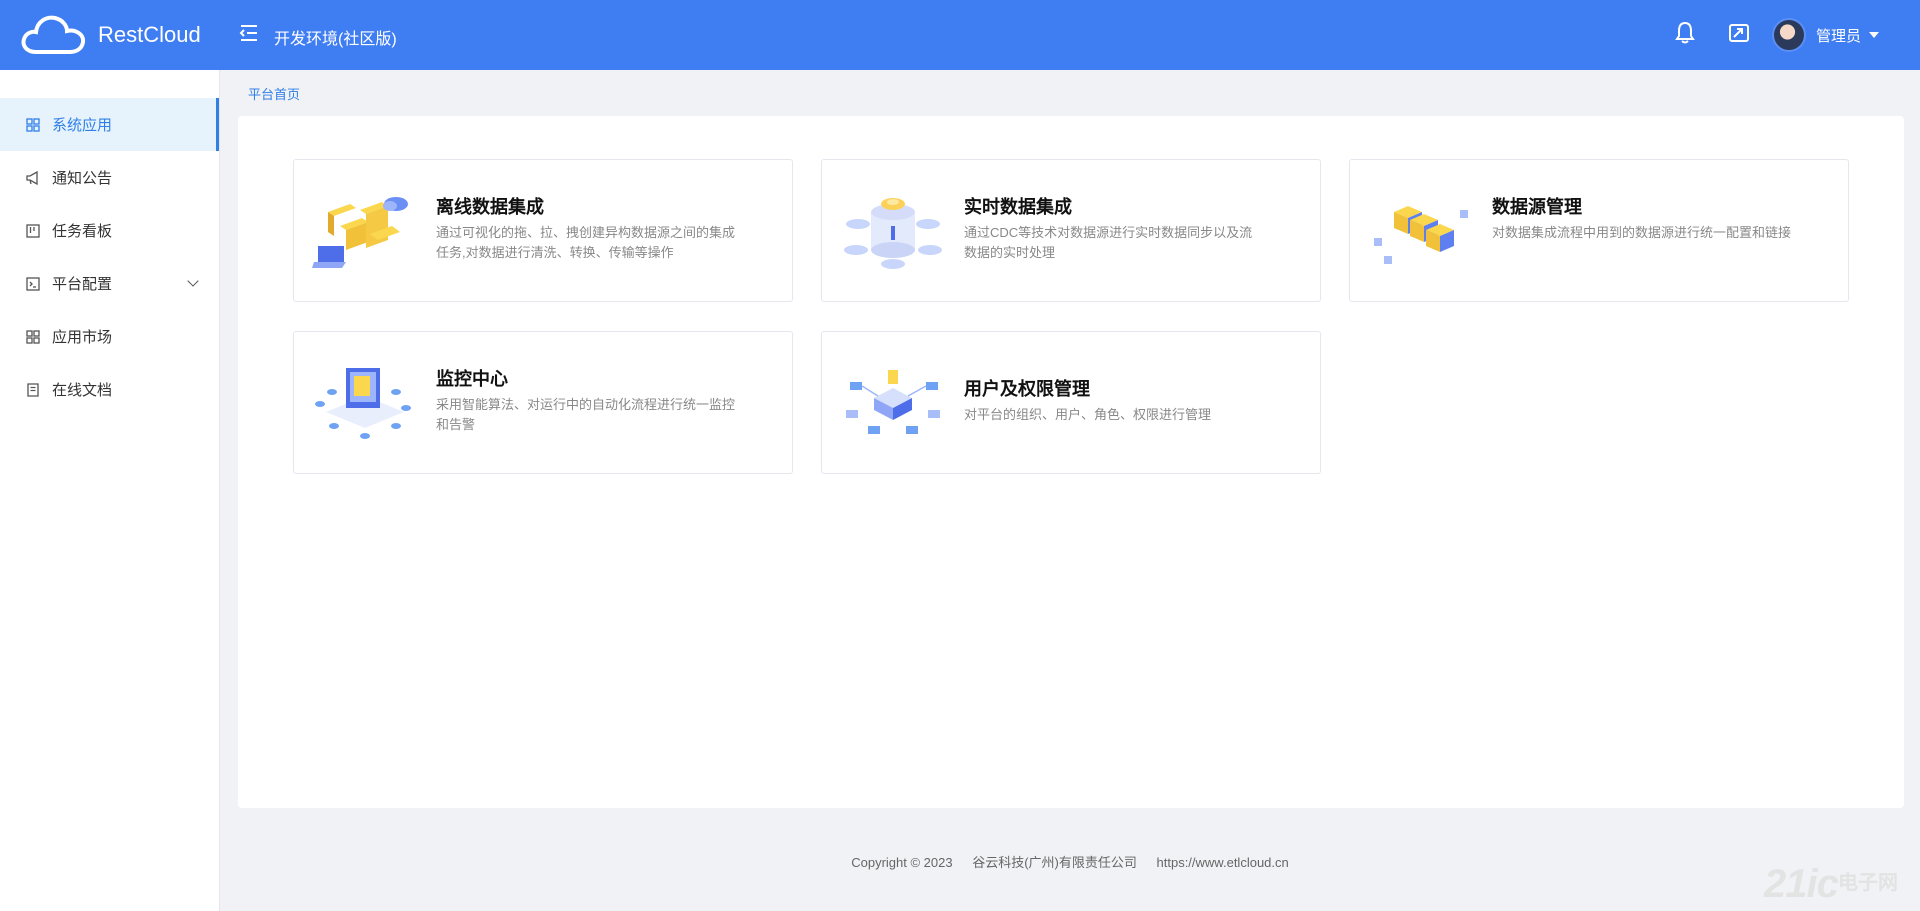  I want to click on etl-illustration-icon, so click(360, 232).